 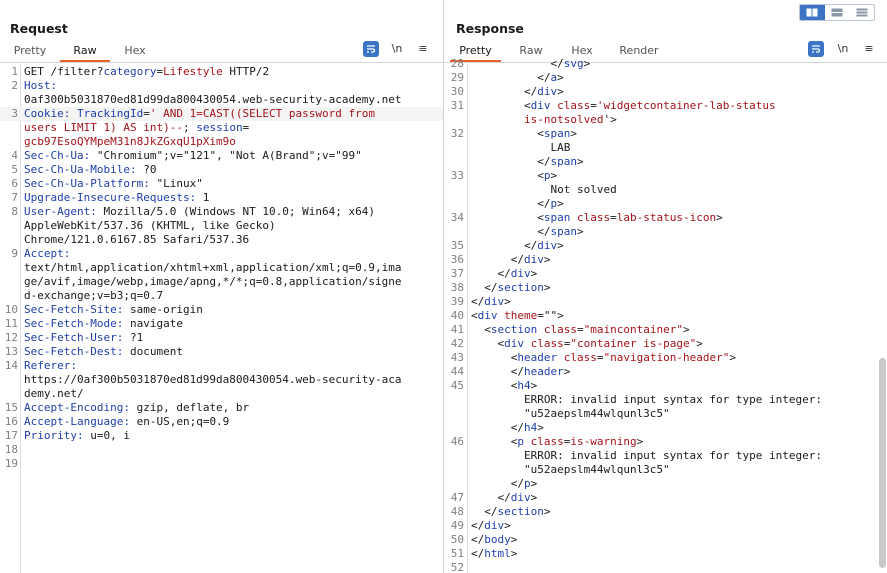 I want to click on response-code-line: 34 <span class=lab-status-icon>, so click(x=665, y=218).